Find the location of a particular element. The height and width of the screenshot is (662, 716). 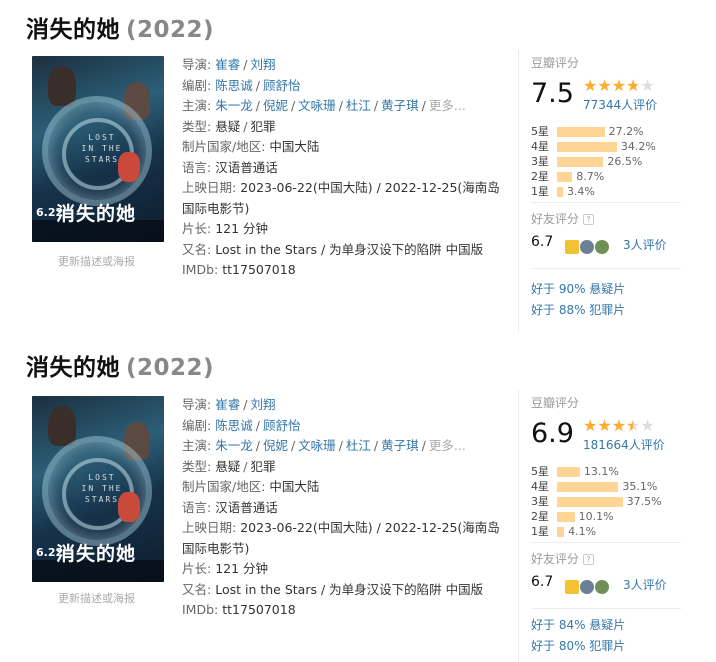

distribution-row: 5星 13.1% is located at coordinates (606, 471).